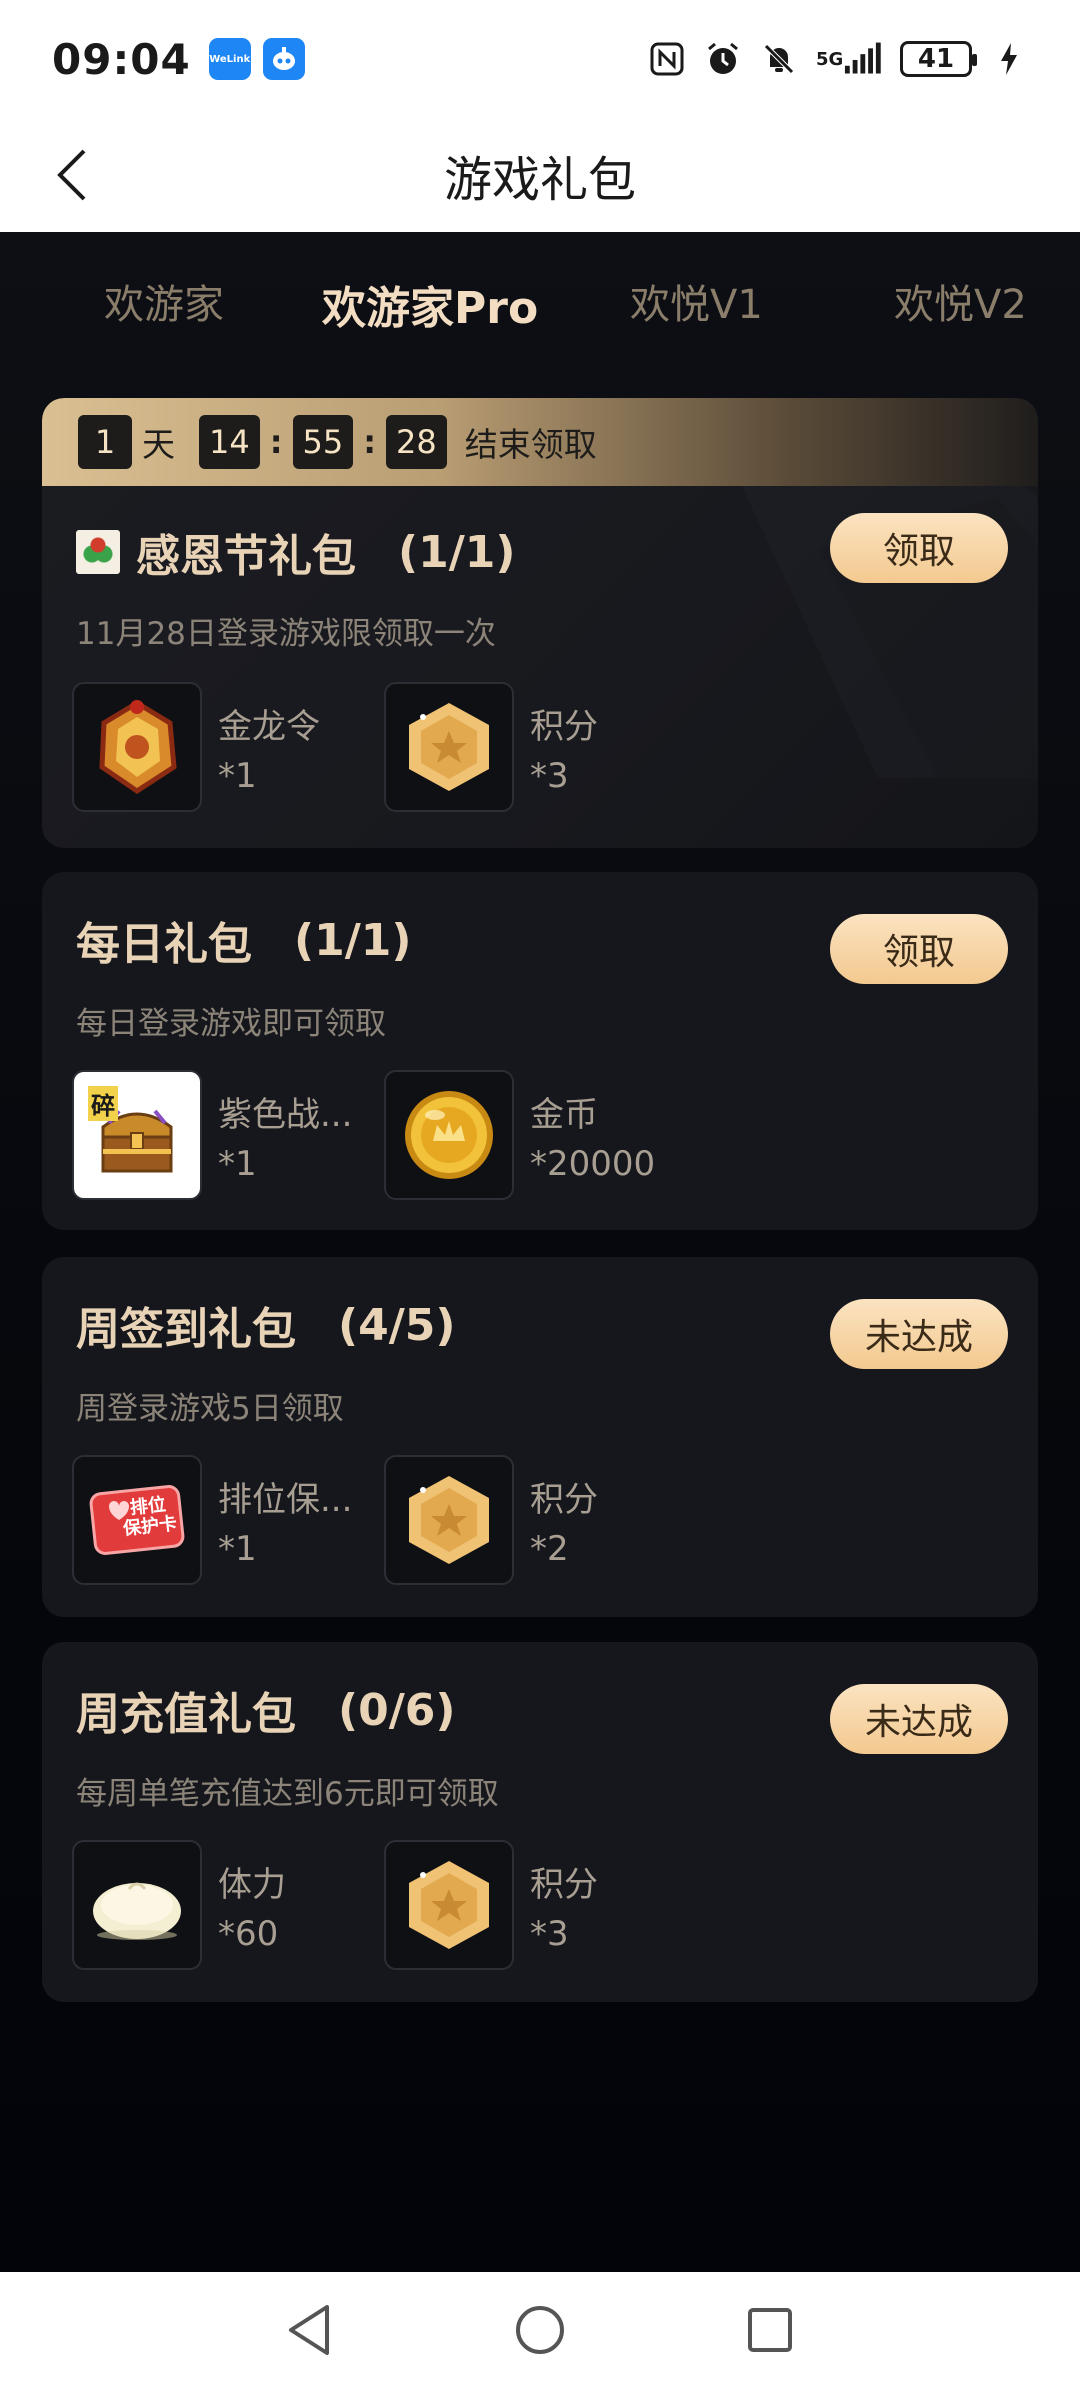 The height and width of the screenshot is (2388, 1080). I want to click on triangle-back-icon, so click(309, 2330).